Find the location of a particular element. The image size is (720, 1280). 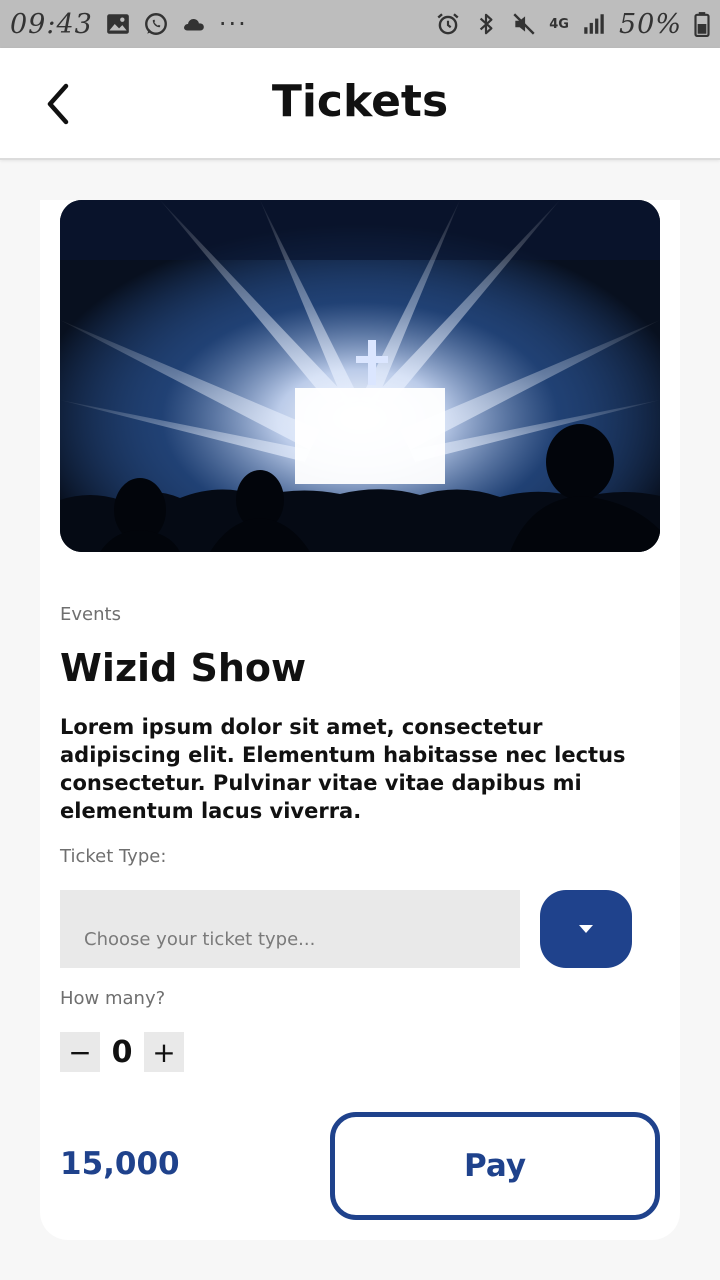

ticket-type-label: Ticket Type: is located at coordinates (113, 856).